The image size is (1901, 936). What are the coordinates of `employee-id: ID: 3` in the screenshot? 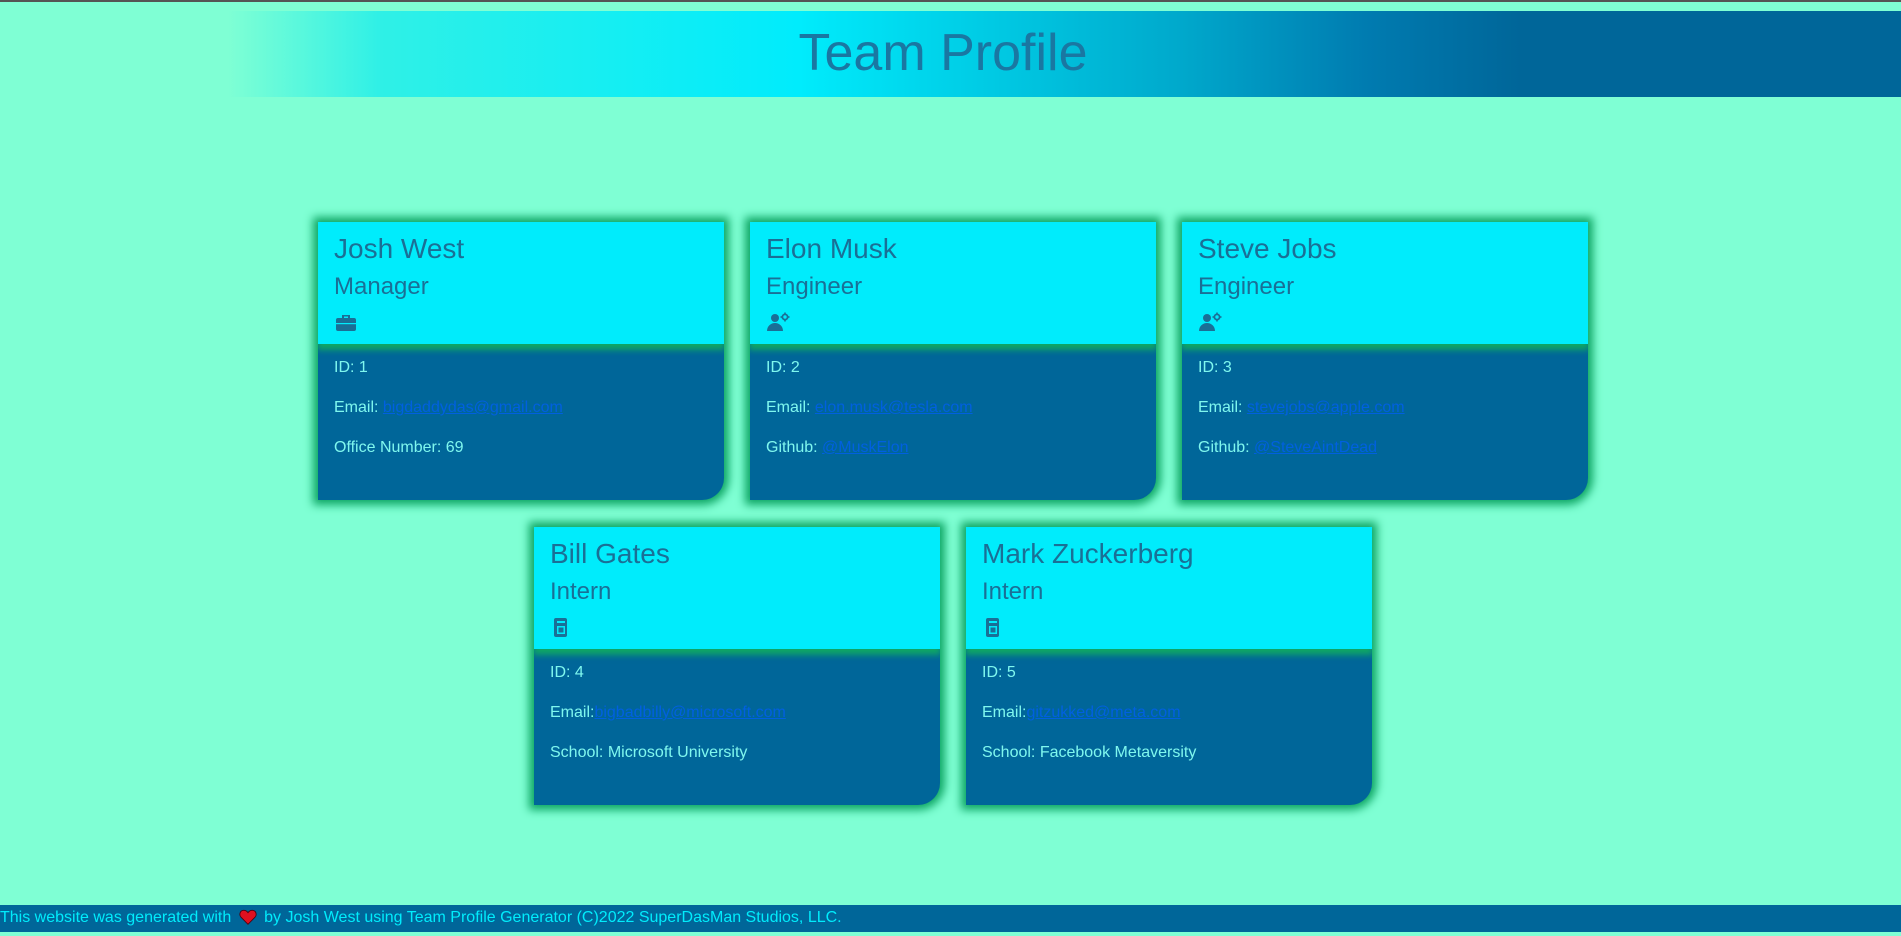 It's located at (1215, 367).